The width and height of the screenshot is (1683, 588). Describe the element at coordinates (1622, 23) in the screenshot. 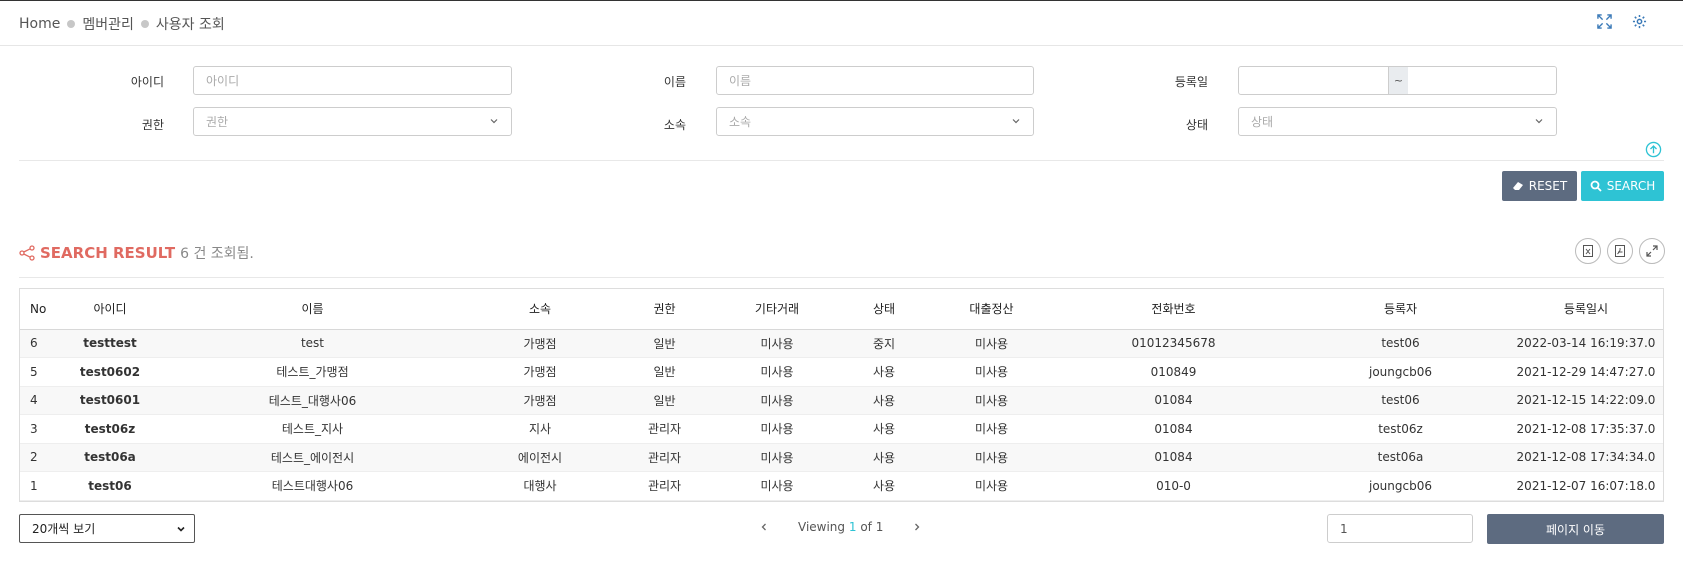

I see `top-icons` at that location.